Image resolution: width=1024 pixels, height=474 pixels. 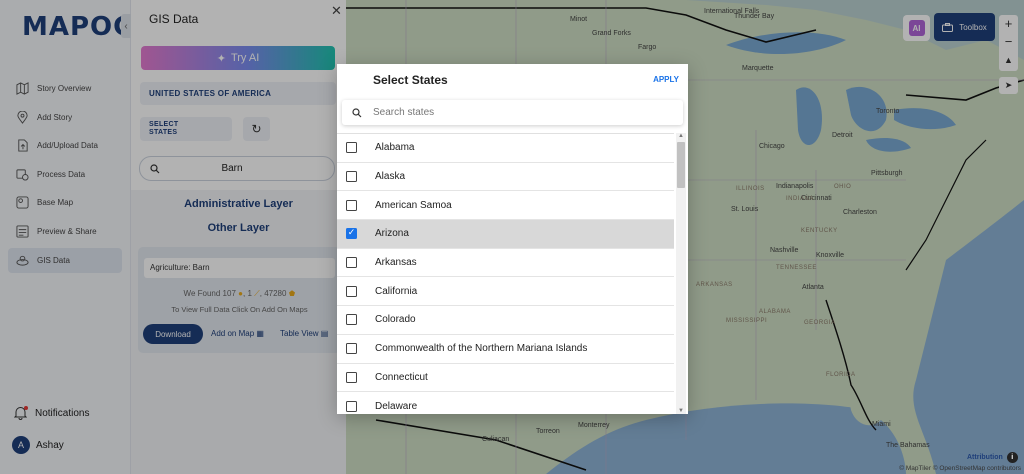 I want to click on scroll-down-arrow-icon: ▼, so click(x=681, y=411).